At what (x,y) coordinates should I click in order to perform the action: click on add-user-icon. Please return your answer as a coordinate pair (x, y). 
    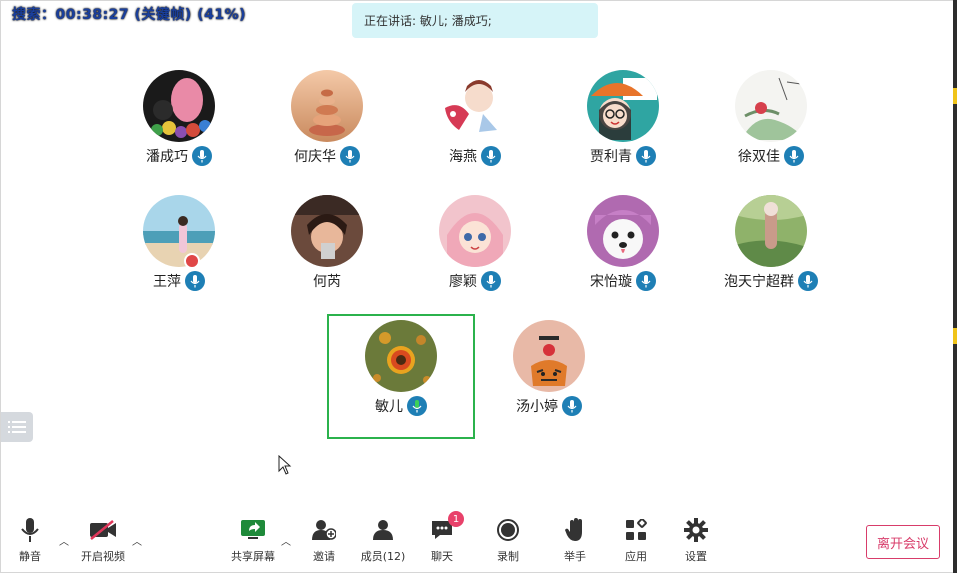
    Looking at the image, I should click on (324, 530).